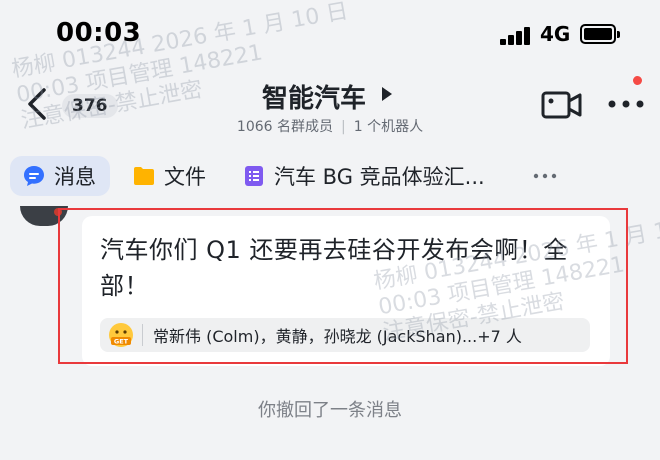 The width and height of the screenshot is (660, 460). Describe the element at coordinates (387, 94) in the screenshot. I see `caret-right-icon` at that location.